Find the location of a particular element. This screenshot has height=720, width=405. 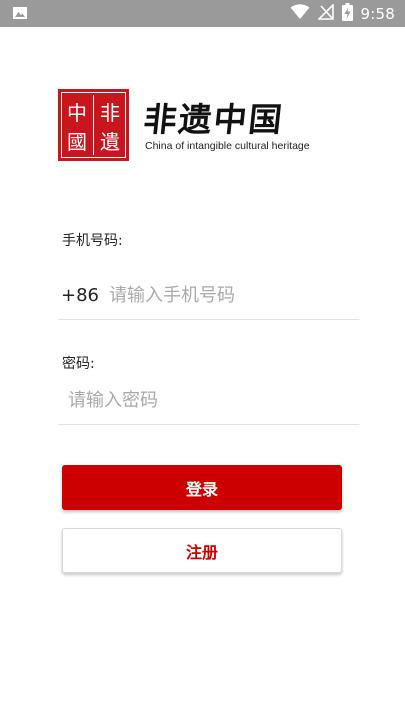

login-button: 登录 is located at coordinates (202, 487).